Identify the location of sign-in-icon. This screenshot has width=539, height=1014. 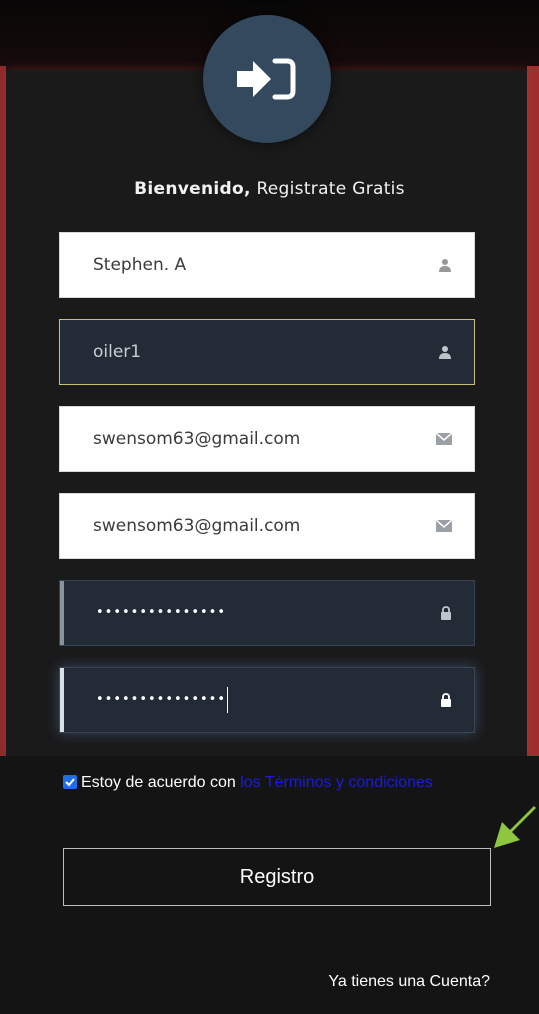
(266, 79).